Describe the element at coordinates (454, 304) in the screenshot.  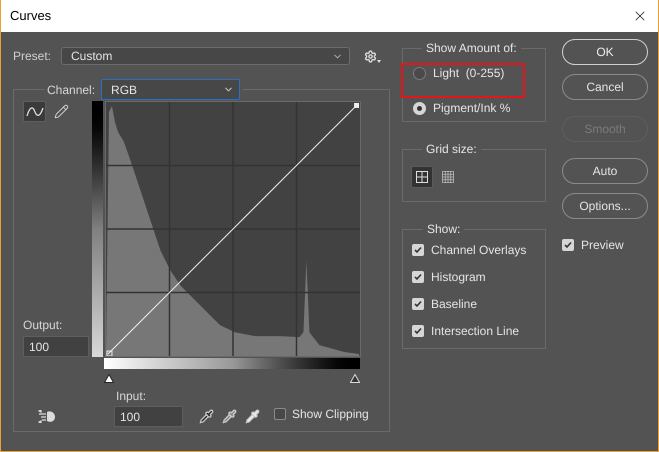
I see `checkbox-label: Baseline` at that location.